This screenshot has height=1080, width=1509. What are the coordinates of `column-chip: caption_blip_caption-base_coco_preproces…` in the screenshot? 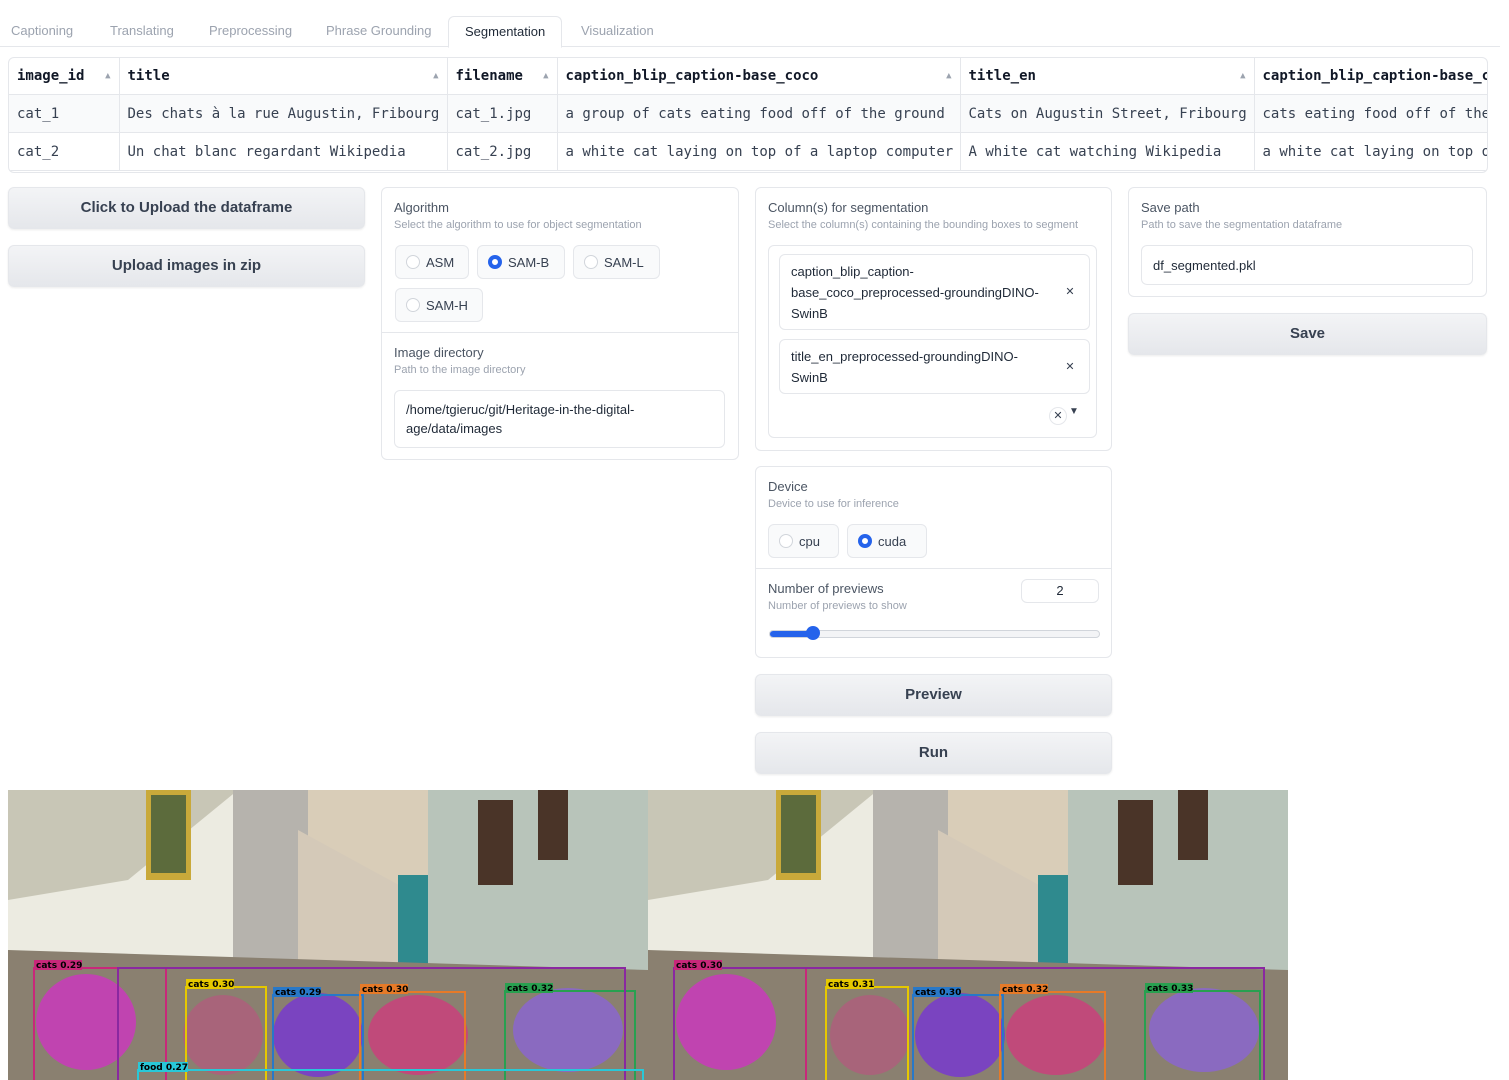 It's located at (934, 292).